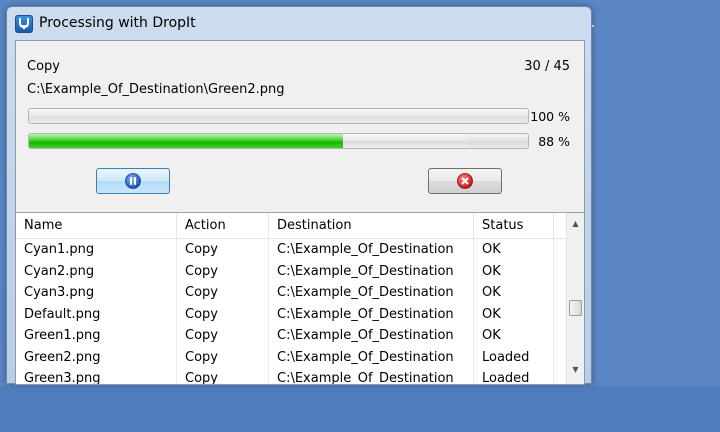 The image size is (720, 432). I want to click on column-header-destination: Destination, so click(371, 225).